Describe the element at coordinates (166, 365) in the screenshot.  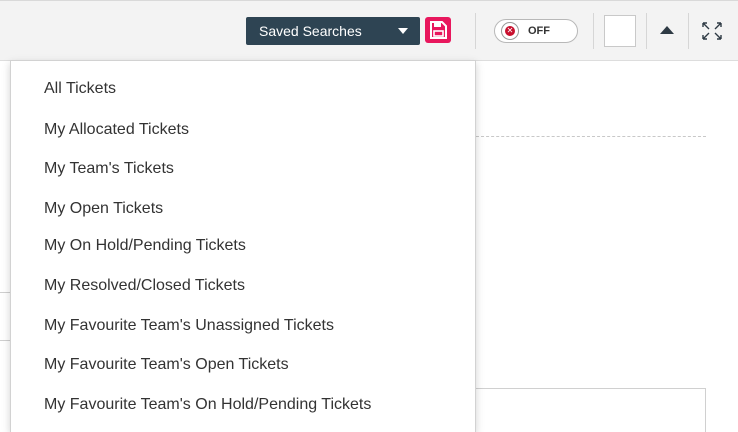
I see `menu-item-favourite-team-open-tickets: My Favourite Team's Open Tickets` at that location.